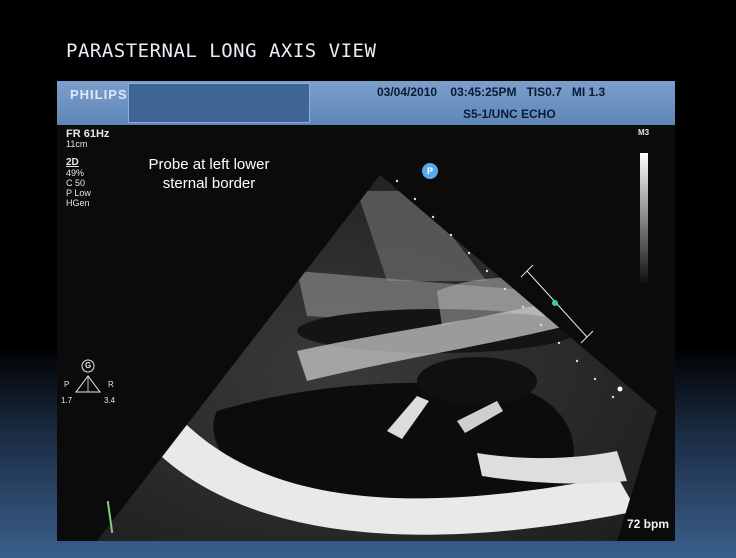 The width and height of the screenshot is (736, 558). Describe the element at coordinates (90, 383) in the screenshot. I see `orientation-indicator: G P R 1.7 3.4` at that location.